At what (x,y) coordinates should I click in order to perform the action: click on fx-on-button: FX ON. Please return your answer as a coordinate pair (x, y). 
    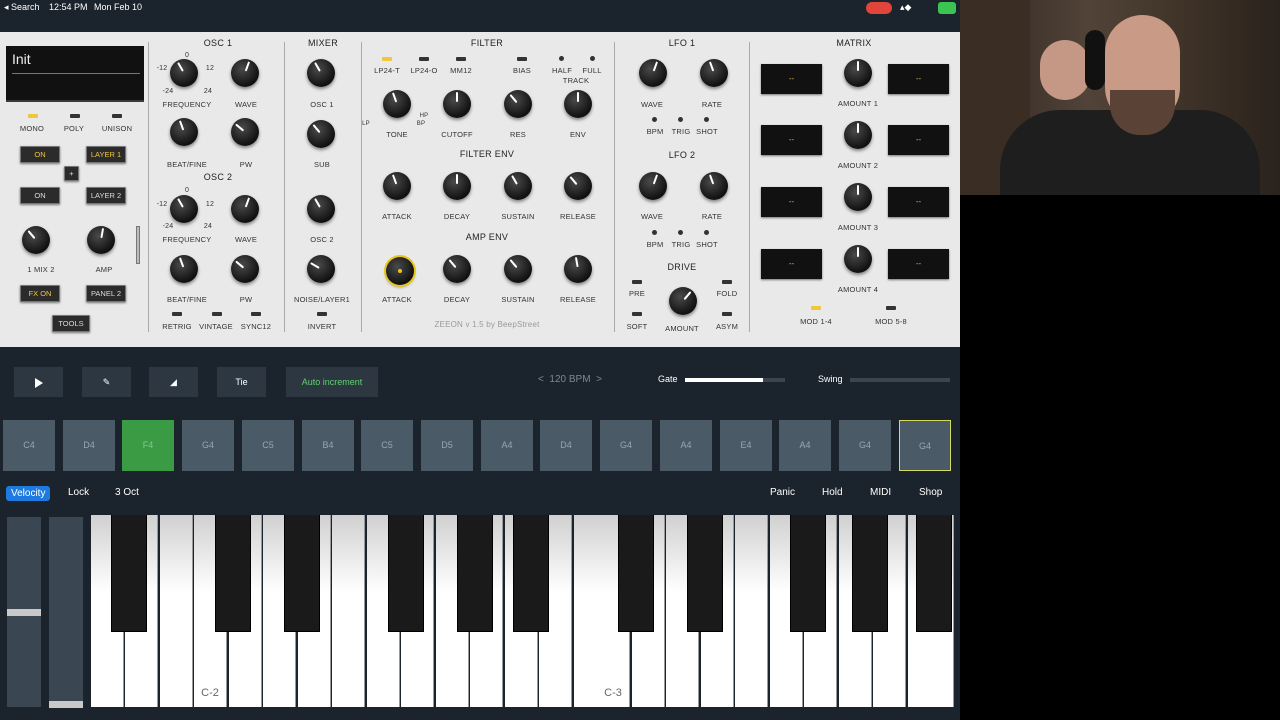
    Looking at the image, I should click on (40, 293).